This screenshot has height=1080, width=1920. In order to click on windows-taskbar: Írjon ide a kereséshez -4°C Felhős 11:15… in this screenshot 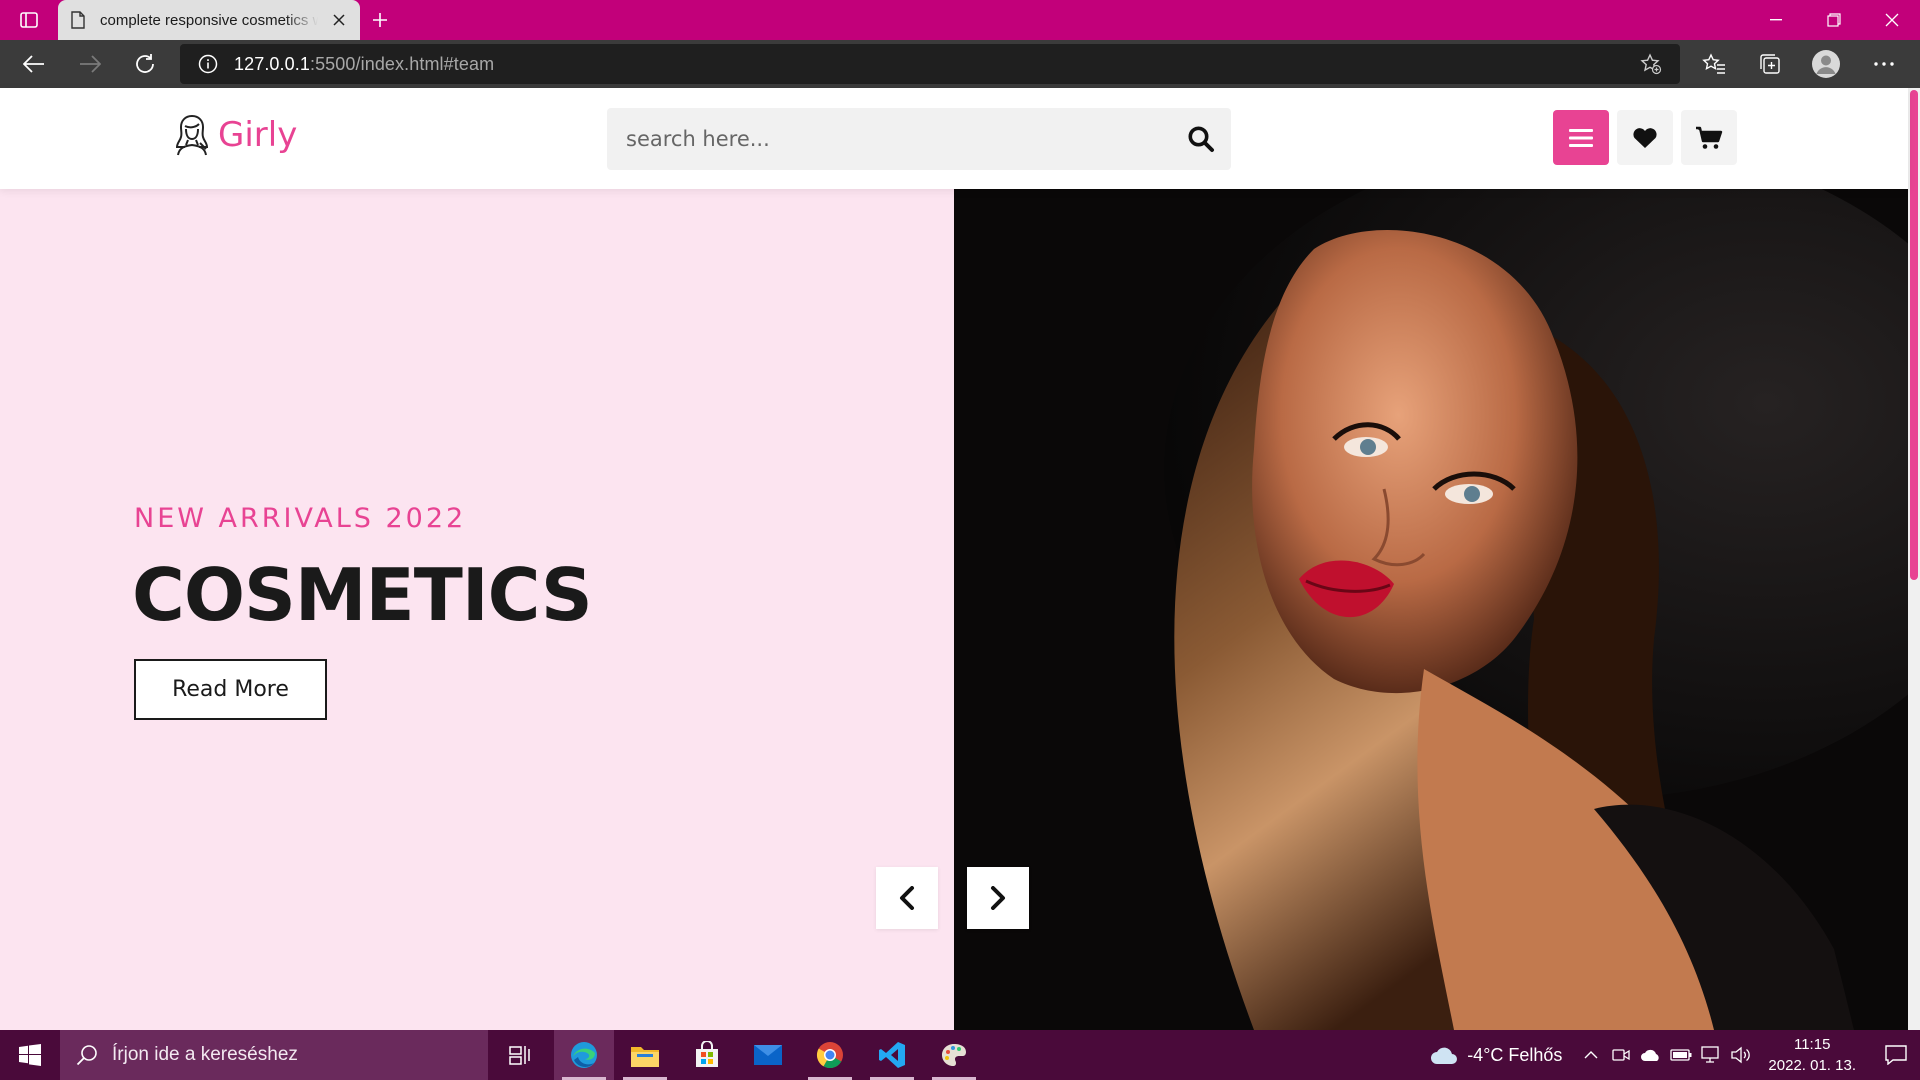, I will do `click(960, 1055)`.